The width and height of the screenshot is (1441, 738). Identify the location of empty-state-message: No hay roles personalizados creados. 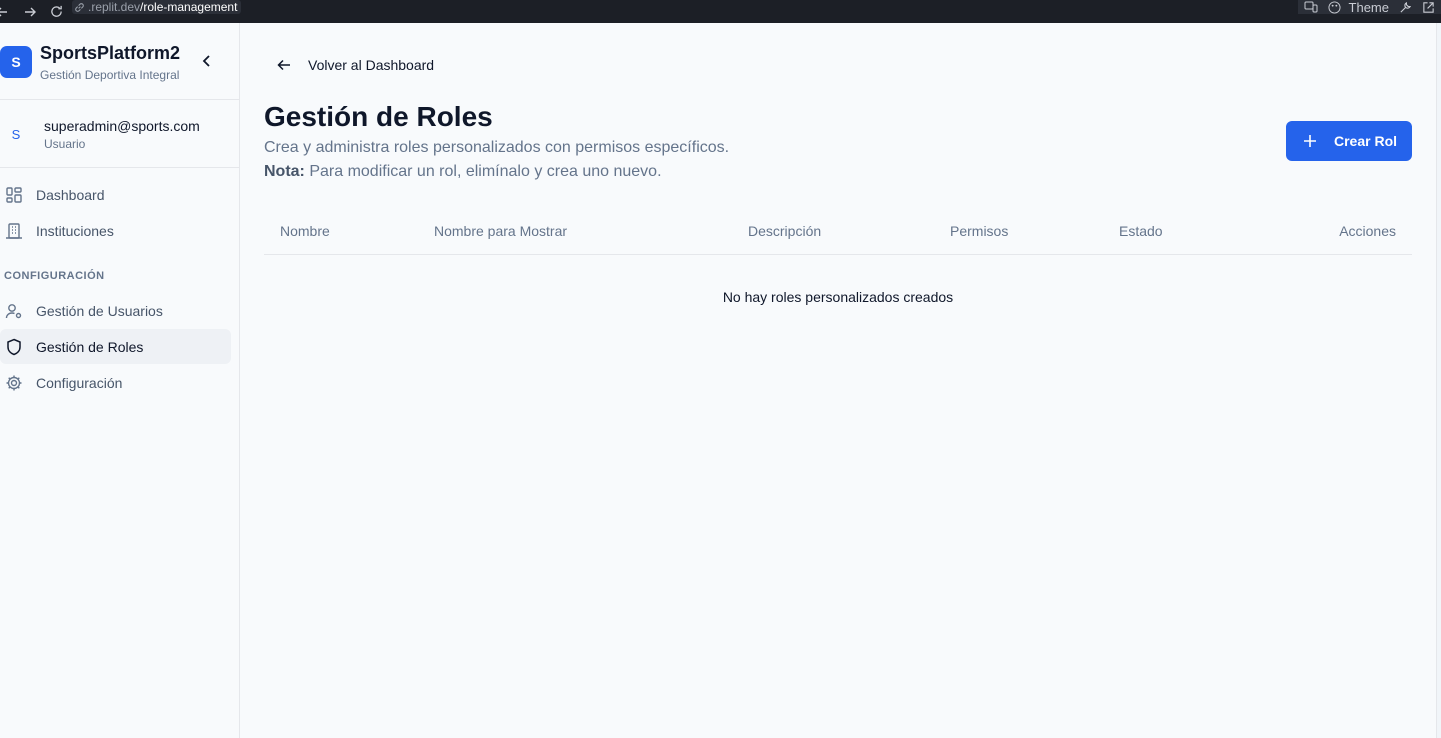
(838, 297).